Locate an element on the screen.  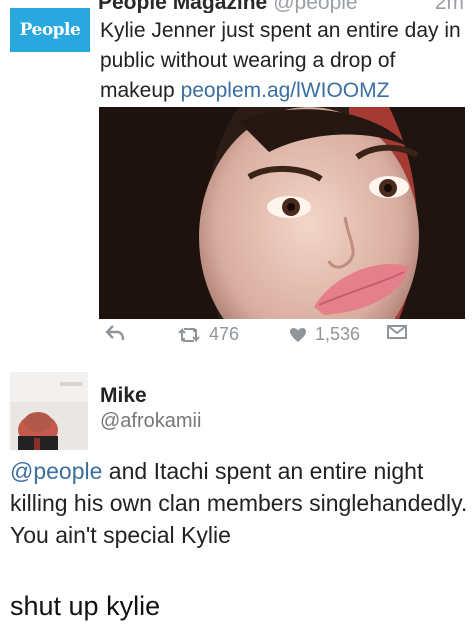
tweet-actions: 476 1,536 is located at coordinates (282, 336).